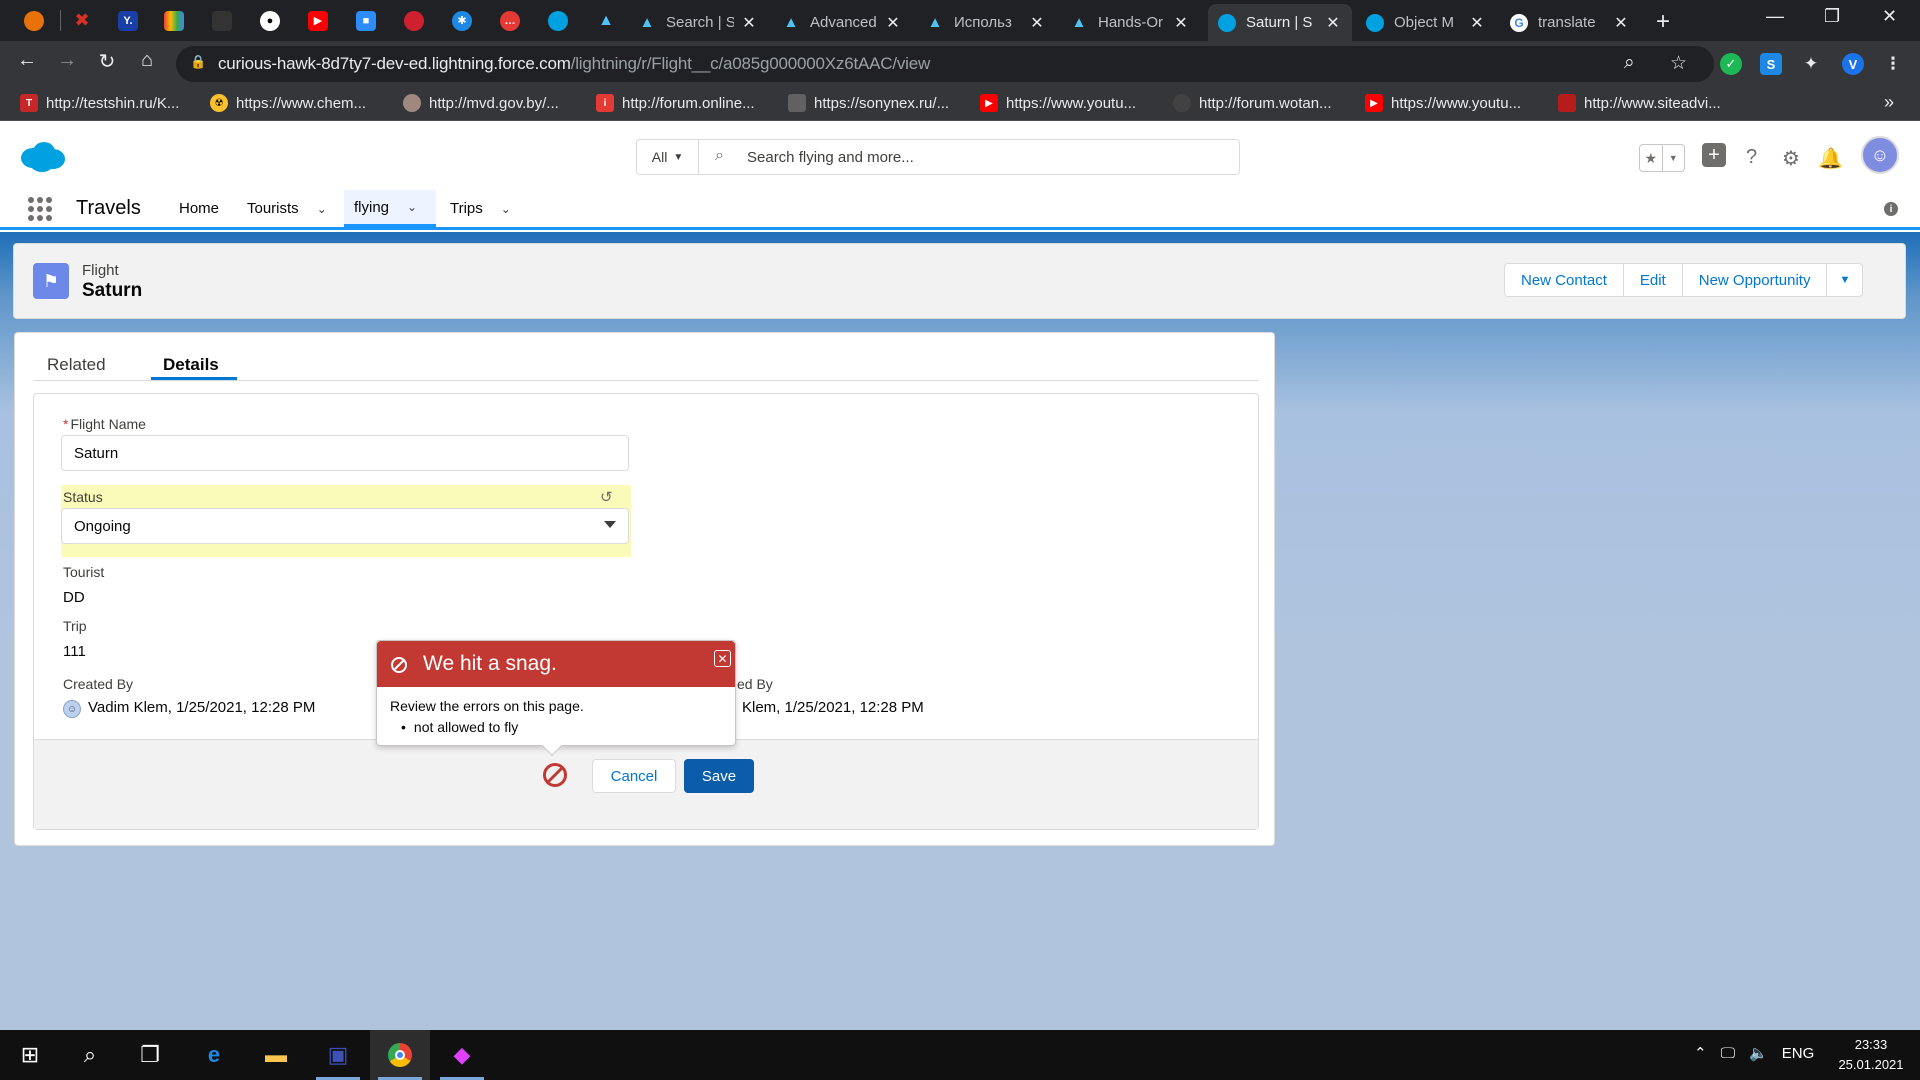 Image resolution: width=1920 pixels, height=1080 pixels. What do you see at coordinates (67, 60) in the screenshot?
I see `forward-arrow-icon: →` at bounding box center [67, 60].